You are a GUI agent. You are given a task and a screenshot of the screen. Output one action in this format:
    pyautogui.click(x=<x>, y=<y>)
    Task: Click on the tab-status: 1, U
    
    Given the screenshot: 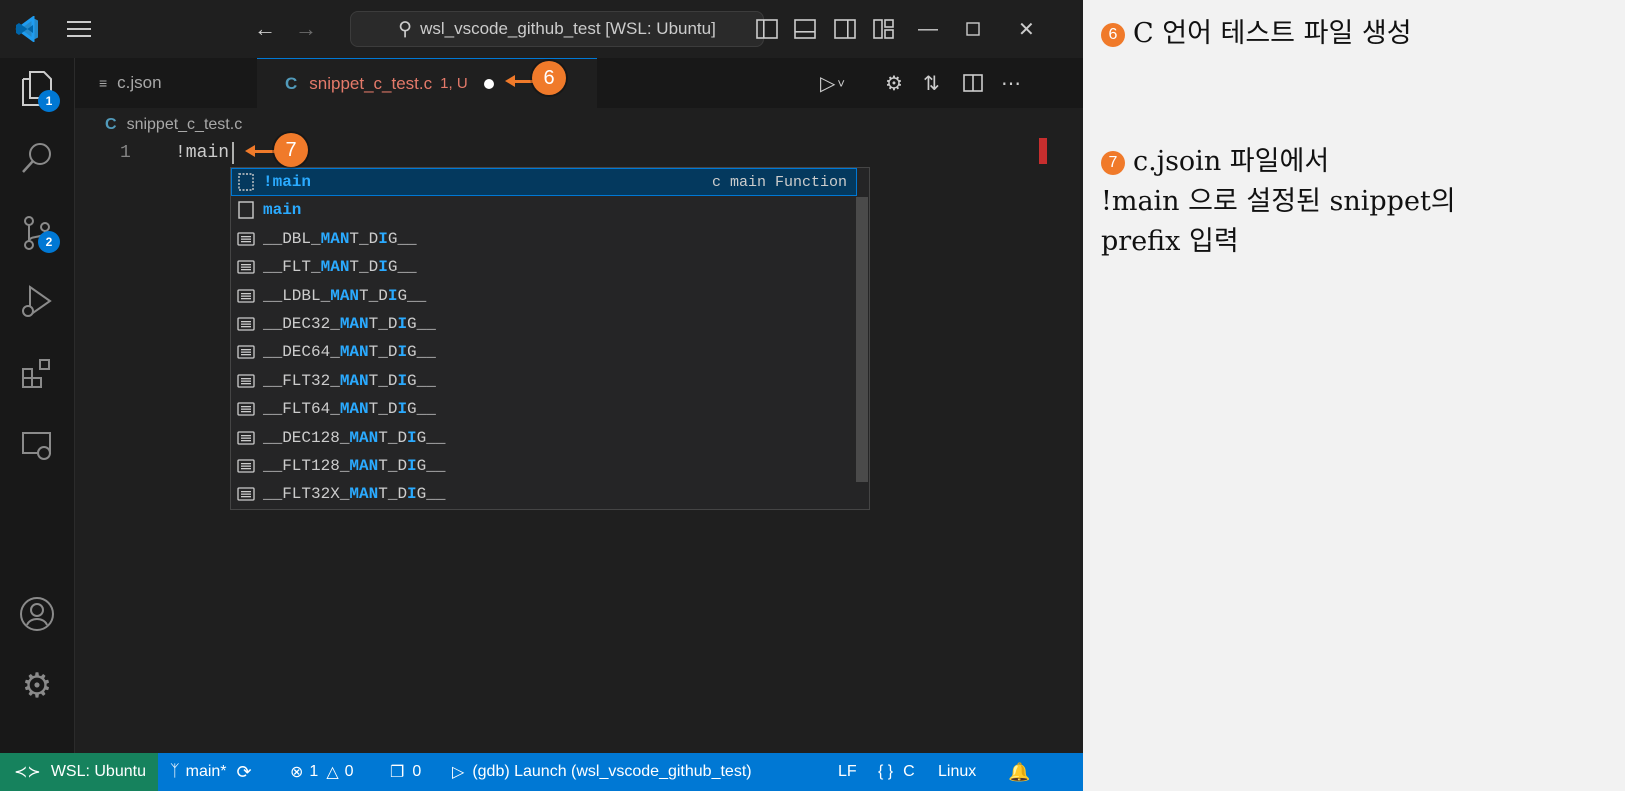 What is the action you would take?
    pyautogui.click(x=454, y=83)
    